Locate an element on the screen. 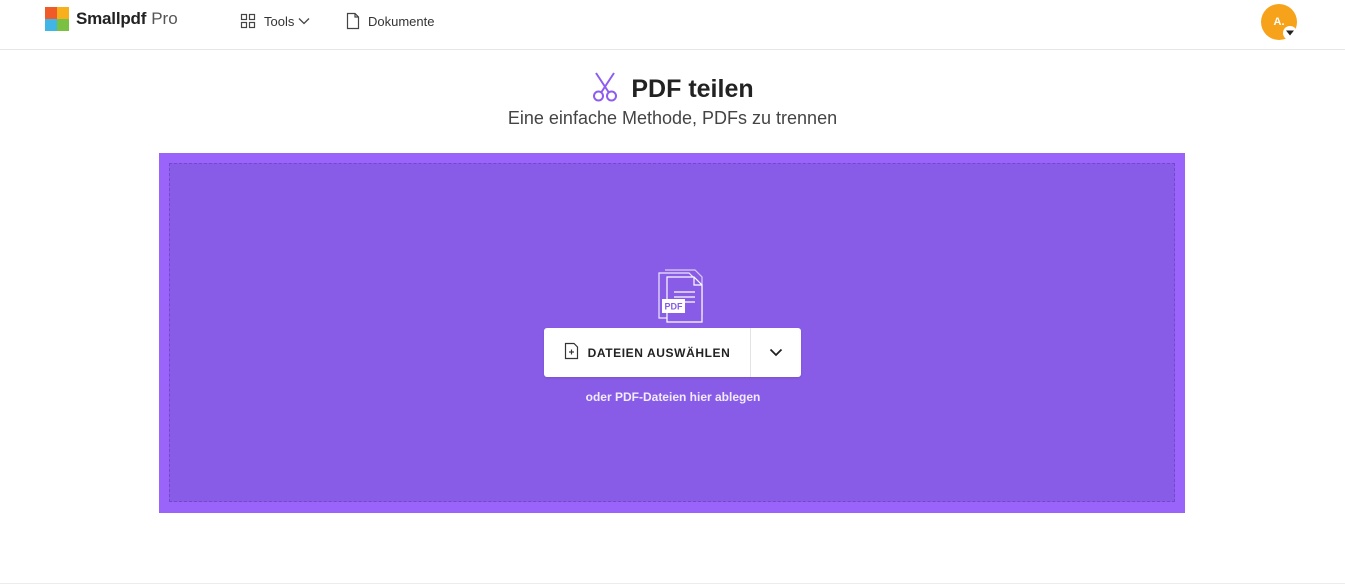 The width and height of the screenshot is (1345, 586). page-title: PDF teilen is located at coordinates (692, 89).